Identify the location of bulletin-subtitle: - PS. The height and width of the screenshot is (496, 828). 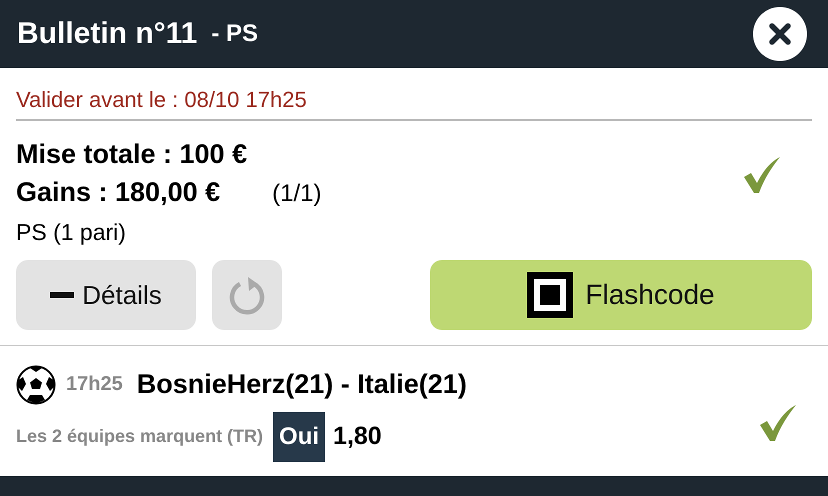
(234, 34).